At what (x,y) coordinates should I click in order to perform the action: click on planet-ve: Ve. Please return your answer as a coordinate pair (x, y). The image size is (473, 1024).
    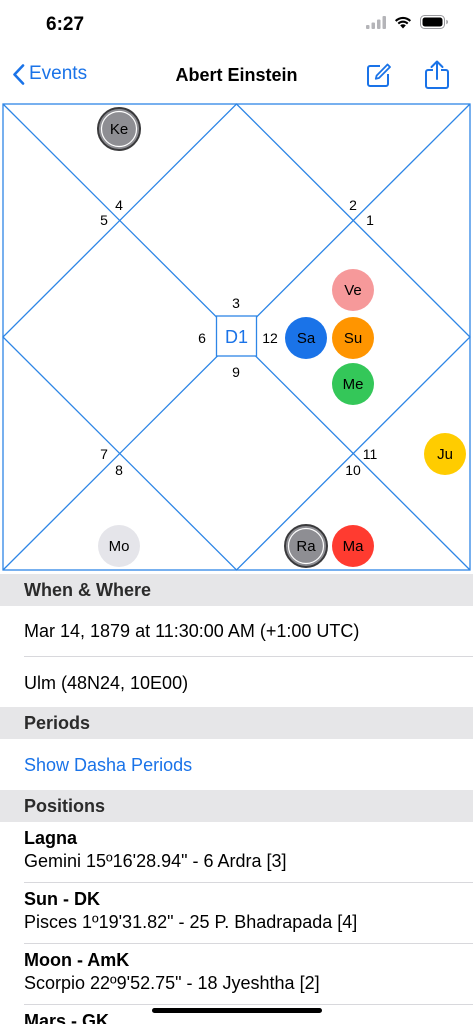
    Looking at the image, I should click on (353, 290).